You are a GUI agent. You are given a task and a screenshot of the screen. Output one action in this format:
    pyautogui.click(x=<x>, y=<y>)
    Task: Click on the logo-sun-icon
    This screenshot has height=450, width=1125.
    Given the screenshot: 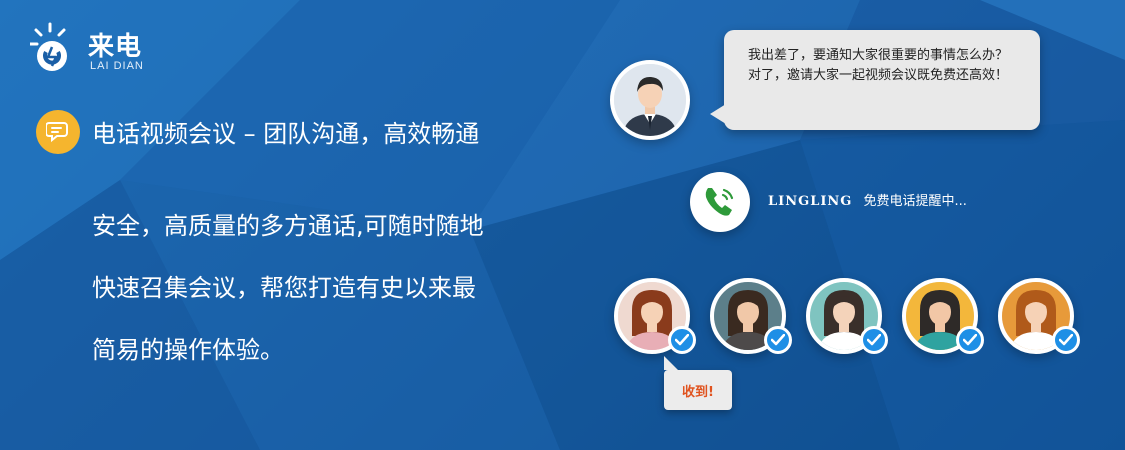 What is the action you would take?
    pyautogui.click(x=48, y=46)
    